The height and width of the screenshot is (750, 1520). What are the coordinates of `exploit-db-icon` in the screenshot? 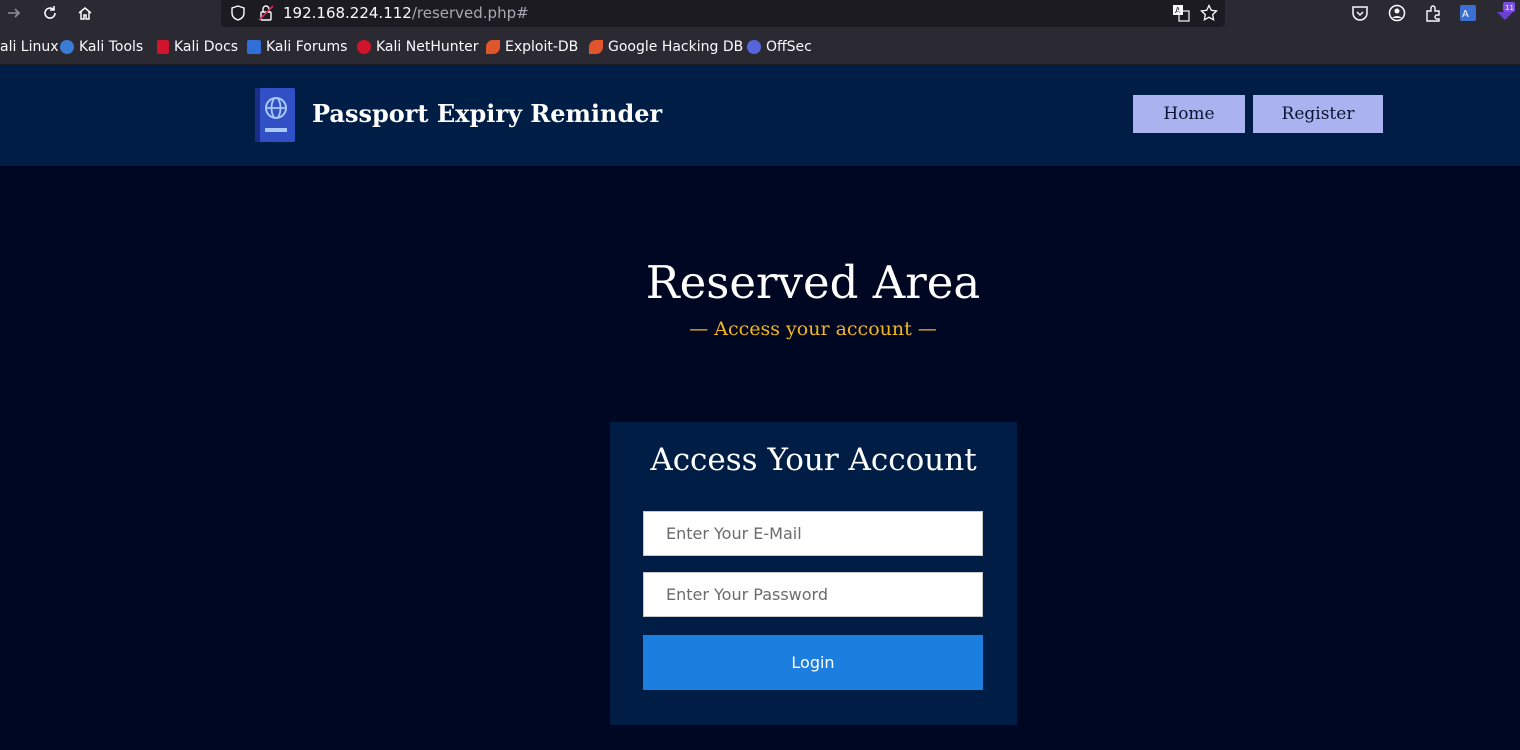 It's located at (493, 47).